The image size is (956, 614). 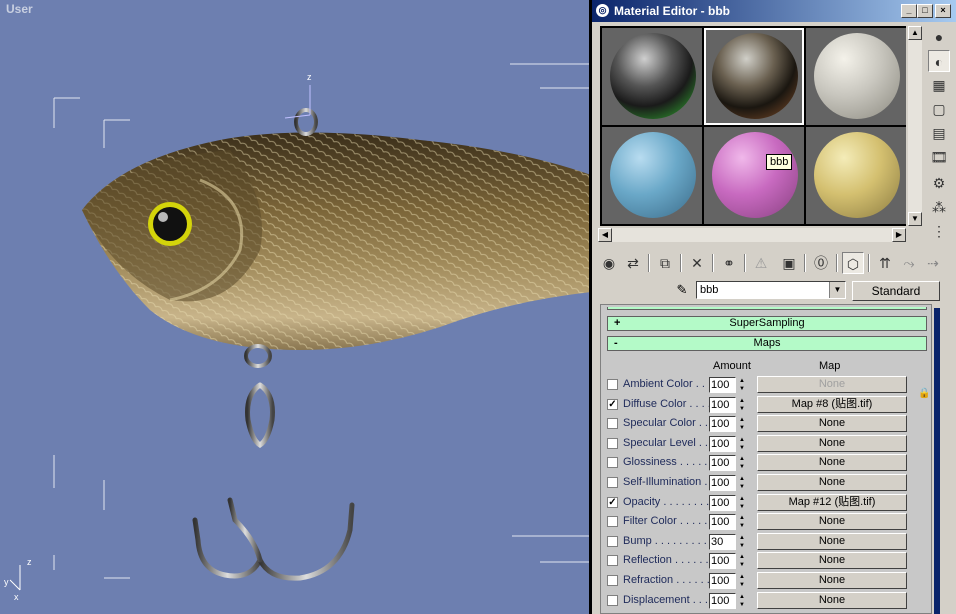 I want to click on go-to-parent-icon: ⇈, so click(x=885, y=263).